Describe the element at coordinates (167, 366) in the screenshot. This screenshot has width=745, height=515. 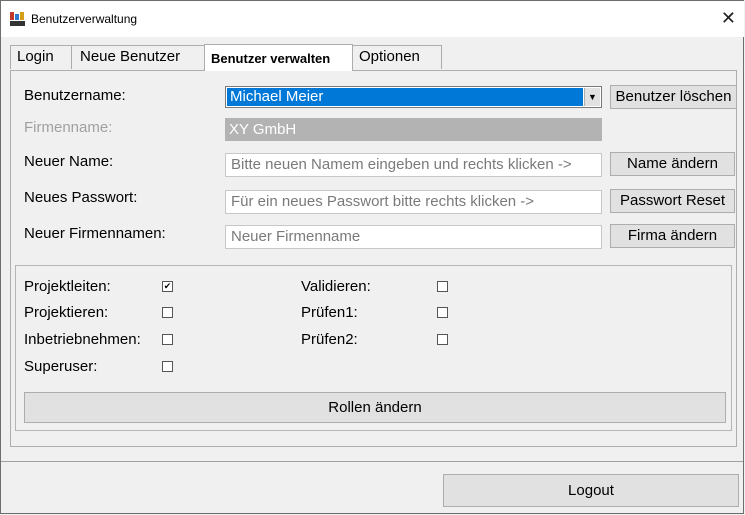
I see `role-checkbox-superuser` at that location.